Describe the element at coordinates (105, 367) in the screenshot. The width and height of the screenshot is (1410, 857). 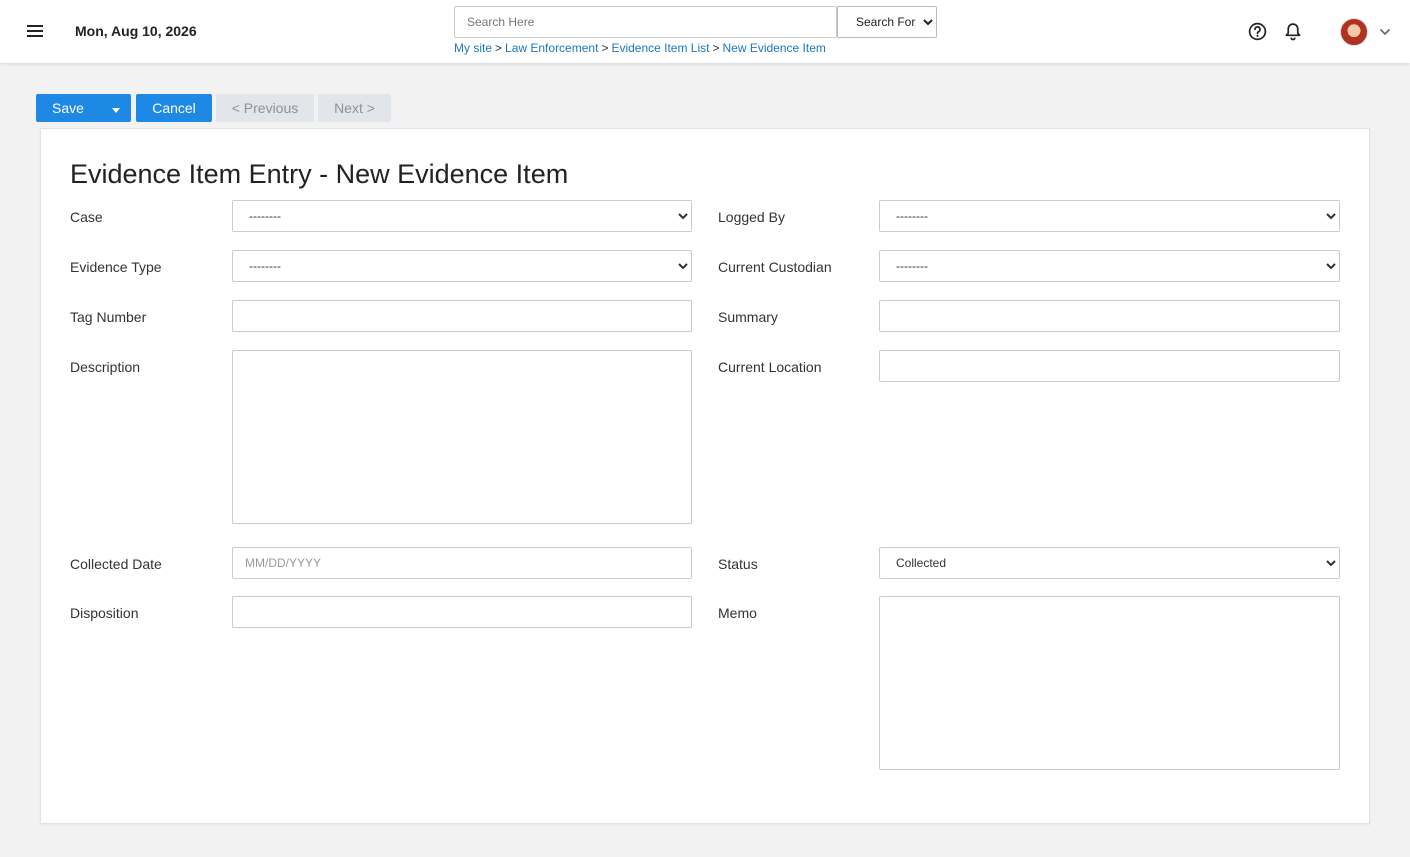
I see `description-label: Description` at that location.